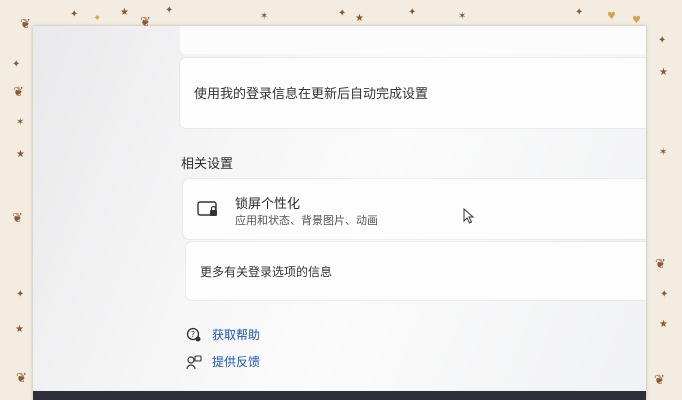 This screenshot has width=682, height=400. What do you see at coordinates (207, 208) in the screenshot?
I see `lock-screen-icon` at bounding box center [207, 208].